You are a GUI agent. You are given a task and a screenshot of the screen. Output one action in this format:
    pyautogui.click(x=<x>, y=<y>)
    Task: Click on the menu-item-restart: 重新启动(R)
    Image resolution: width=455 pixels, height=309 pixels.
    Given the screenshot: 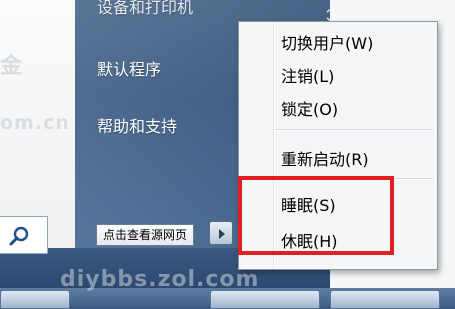 What is the action you would take?
    pyautogui.click(x=325, y=158)
    